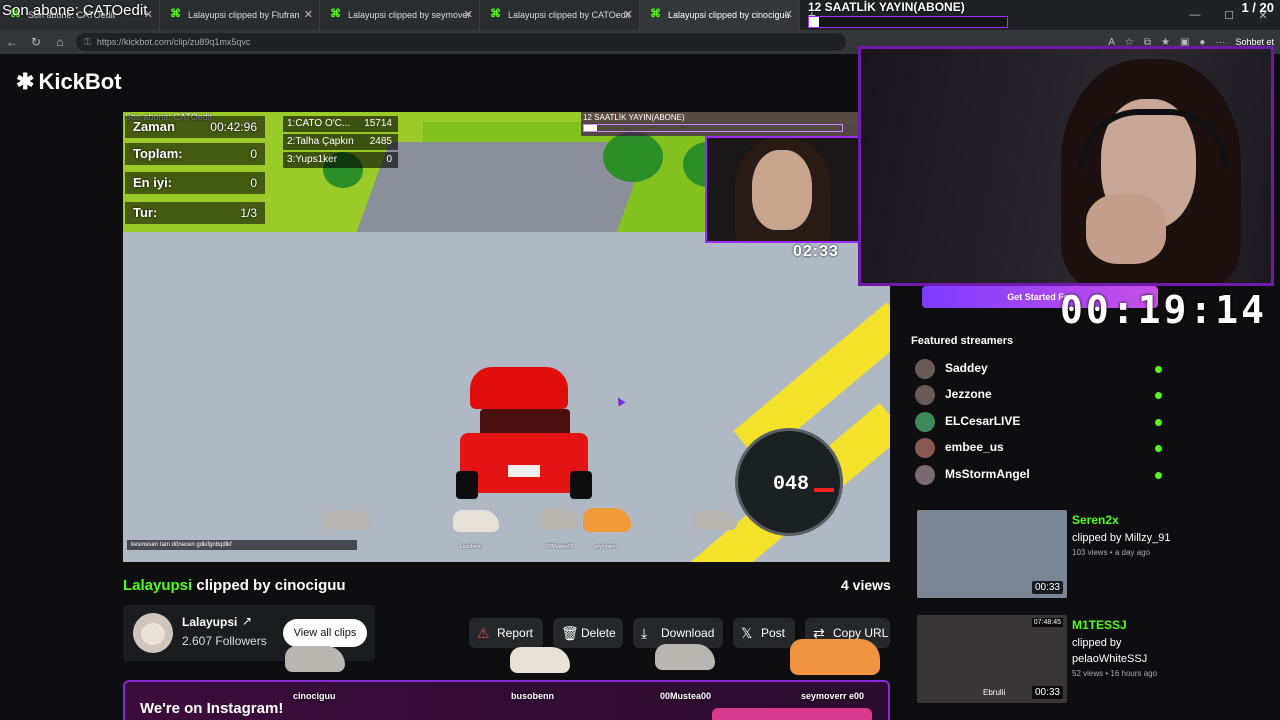 This screenshot has height=720, width=1280. Describe the element at coordinates (1040, 369) in the screenshot. I see `featured-streamer: Saddey` at that location.